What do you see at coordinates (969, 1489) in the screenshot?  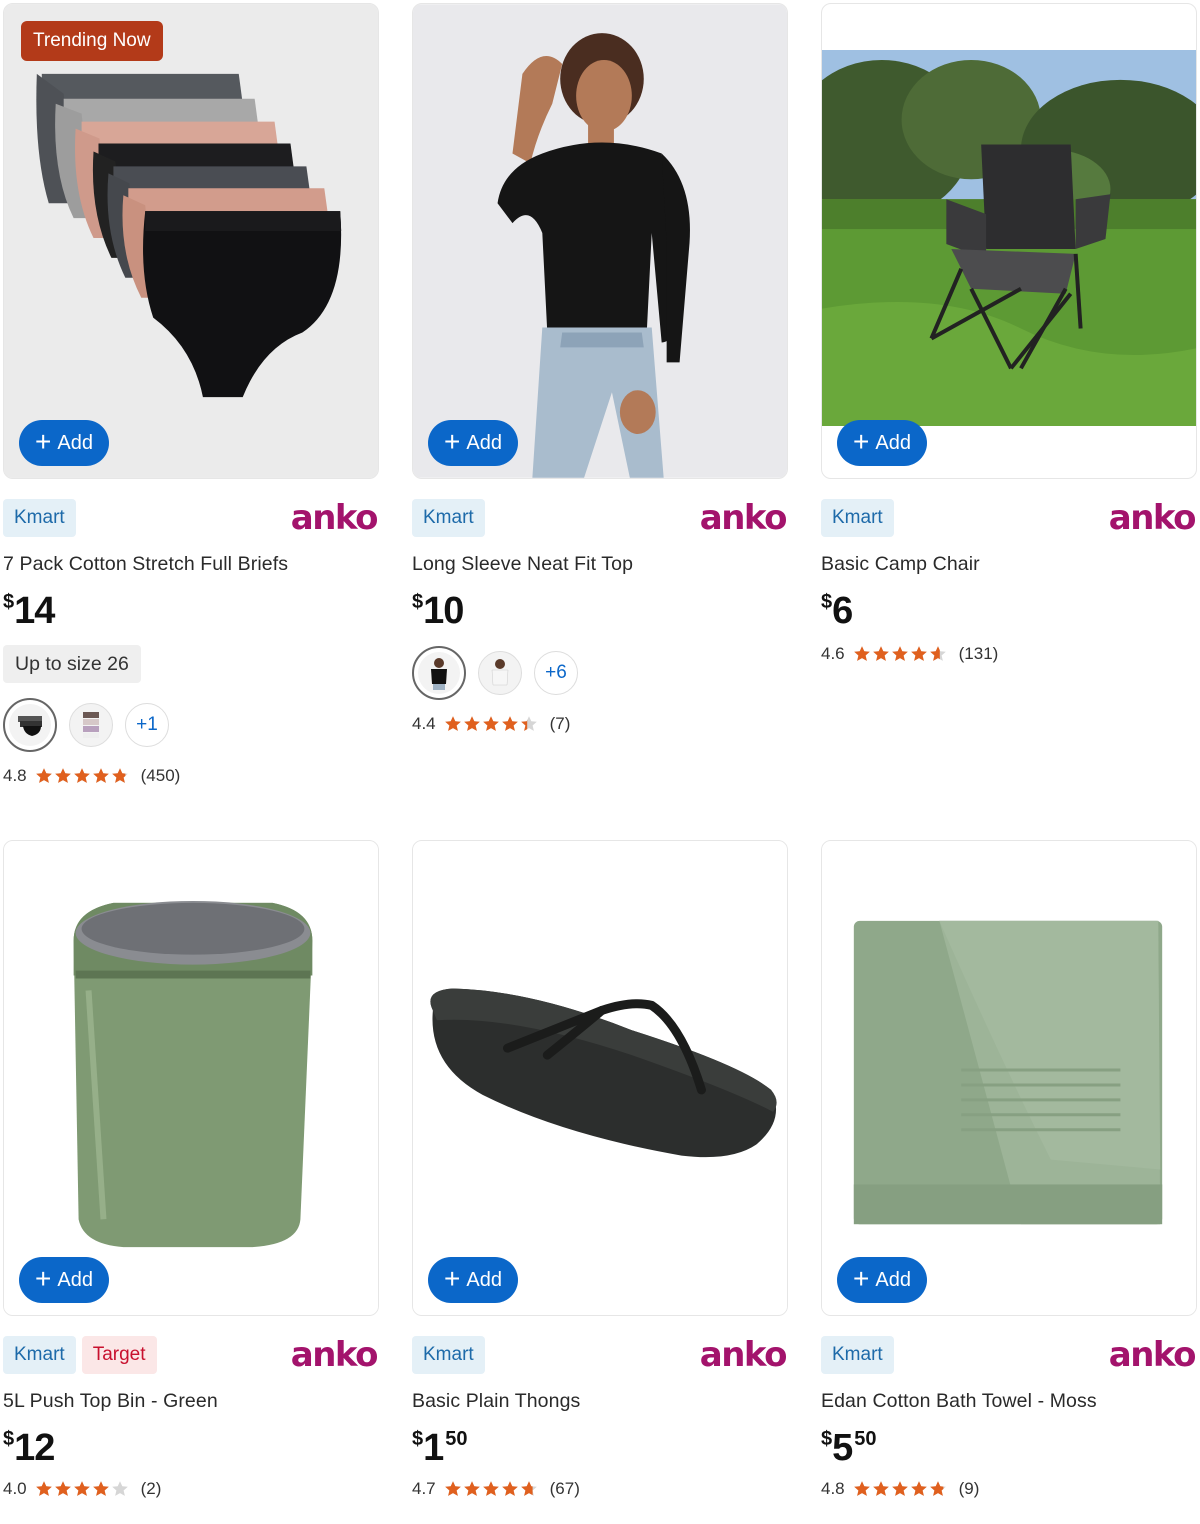 I see `review-count: (9)` at bounding box center [969, 1489].